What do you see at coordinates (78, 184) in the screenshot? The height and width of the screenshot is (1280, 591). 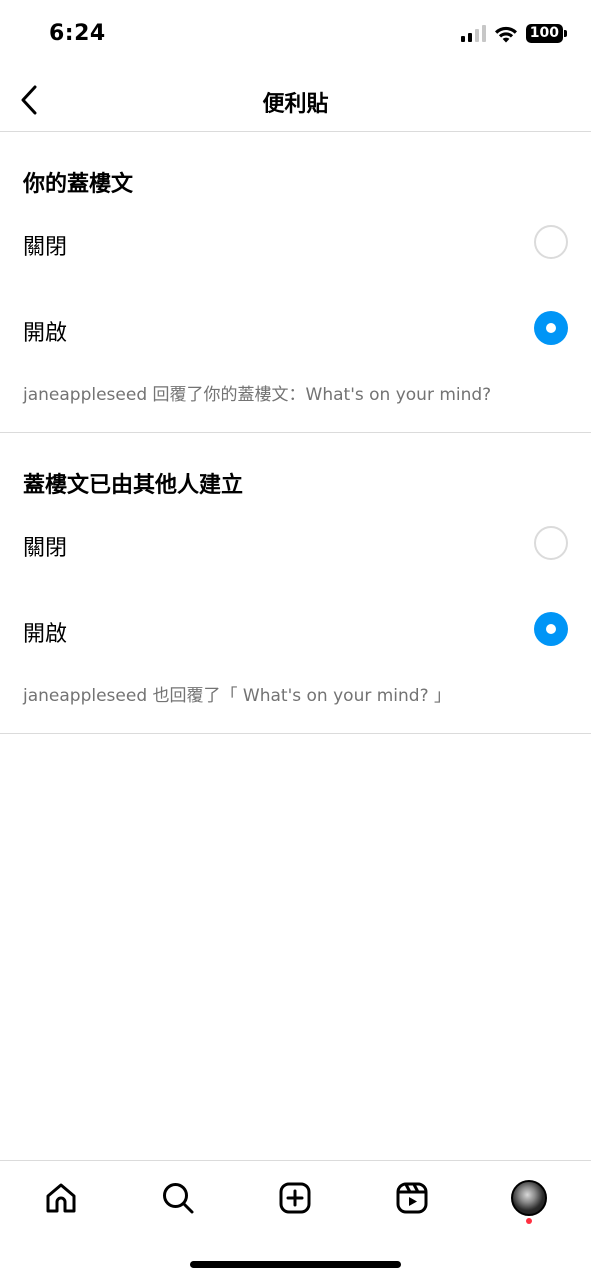 I see `section-heading: 你的蓋樓文` at bounding box center [78, 184].